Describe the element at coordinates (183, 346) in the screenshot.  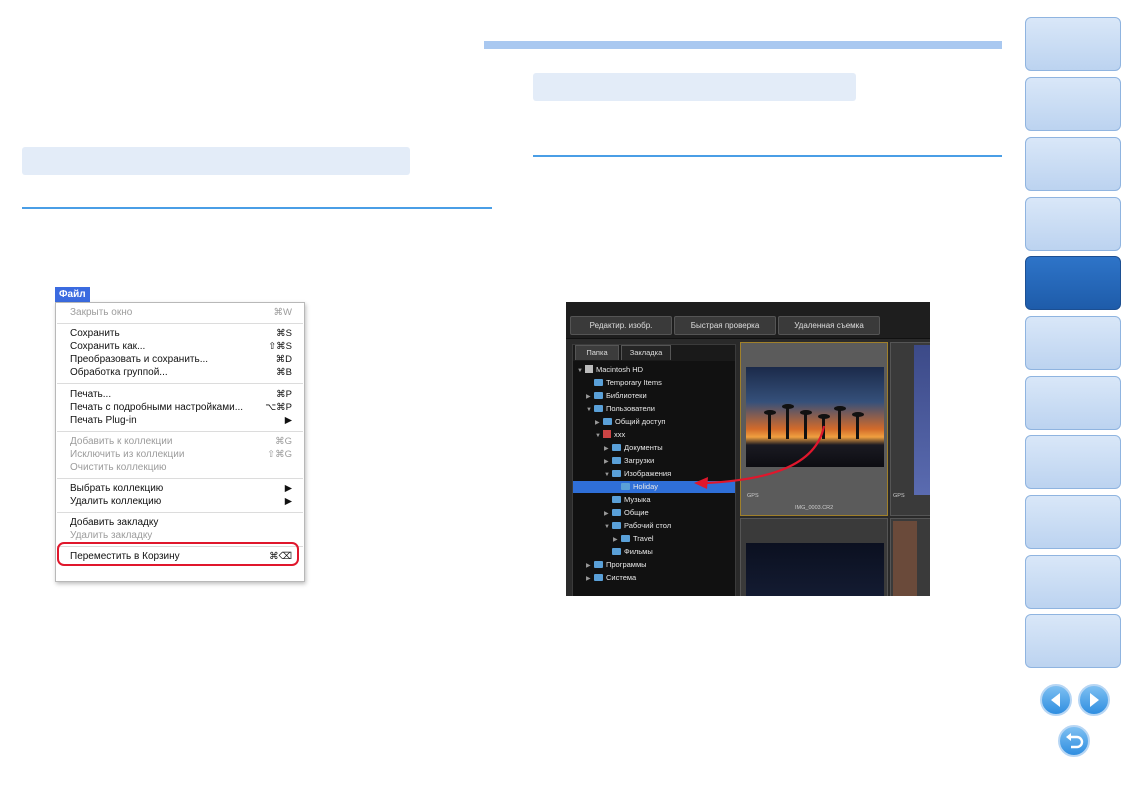
I see `menu-item-save-as: Сохранить как... ⇧⌘S` at that location.